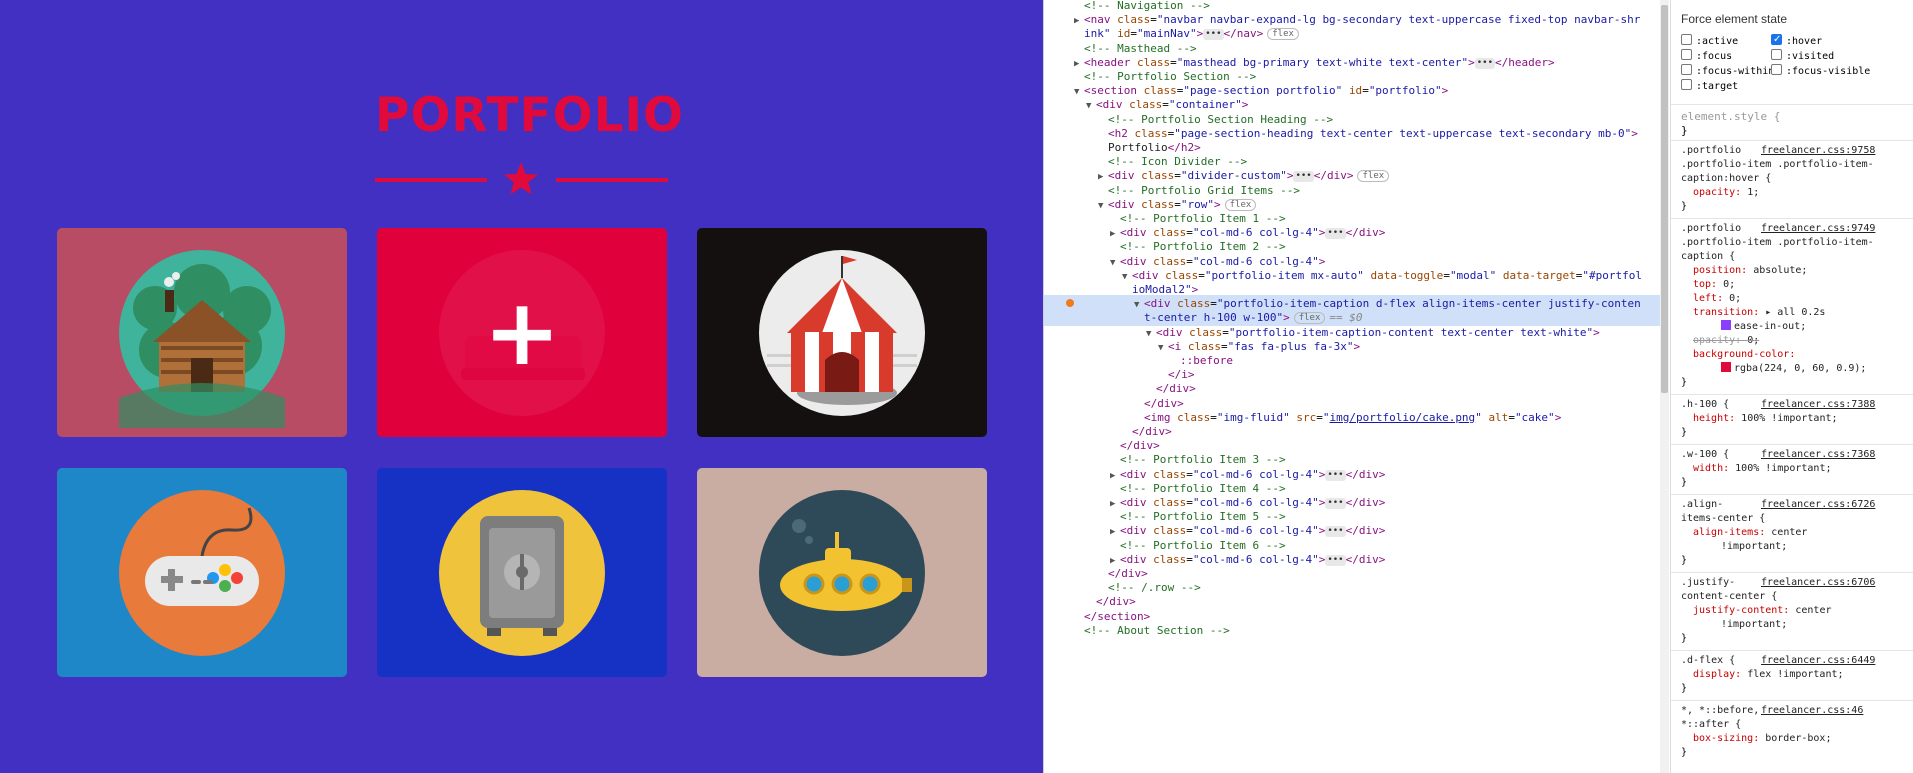  I want to click on dom-node-markup: <!-- Portfolio Section -->, so click(1170, 76).